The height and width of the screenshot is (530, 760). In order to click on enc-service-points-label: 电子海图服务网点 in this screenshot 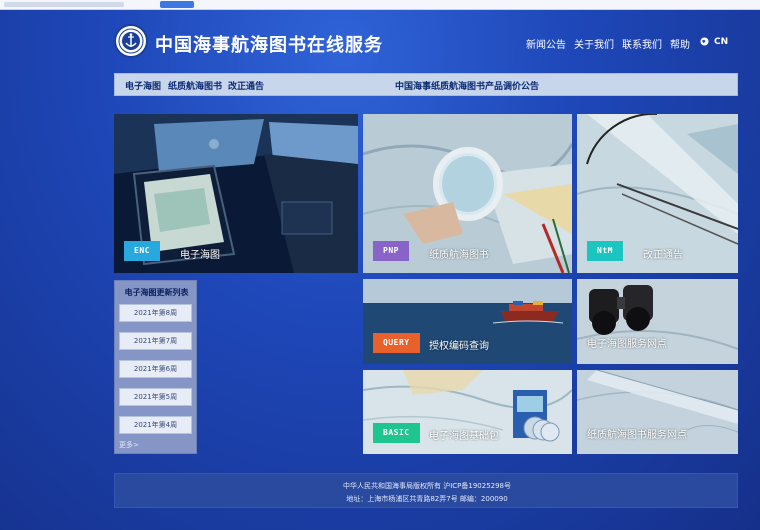, I will do `click(627, 344)`.